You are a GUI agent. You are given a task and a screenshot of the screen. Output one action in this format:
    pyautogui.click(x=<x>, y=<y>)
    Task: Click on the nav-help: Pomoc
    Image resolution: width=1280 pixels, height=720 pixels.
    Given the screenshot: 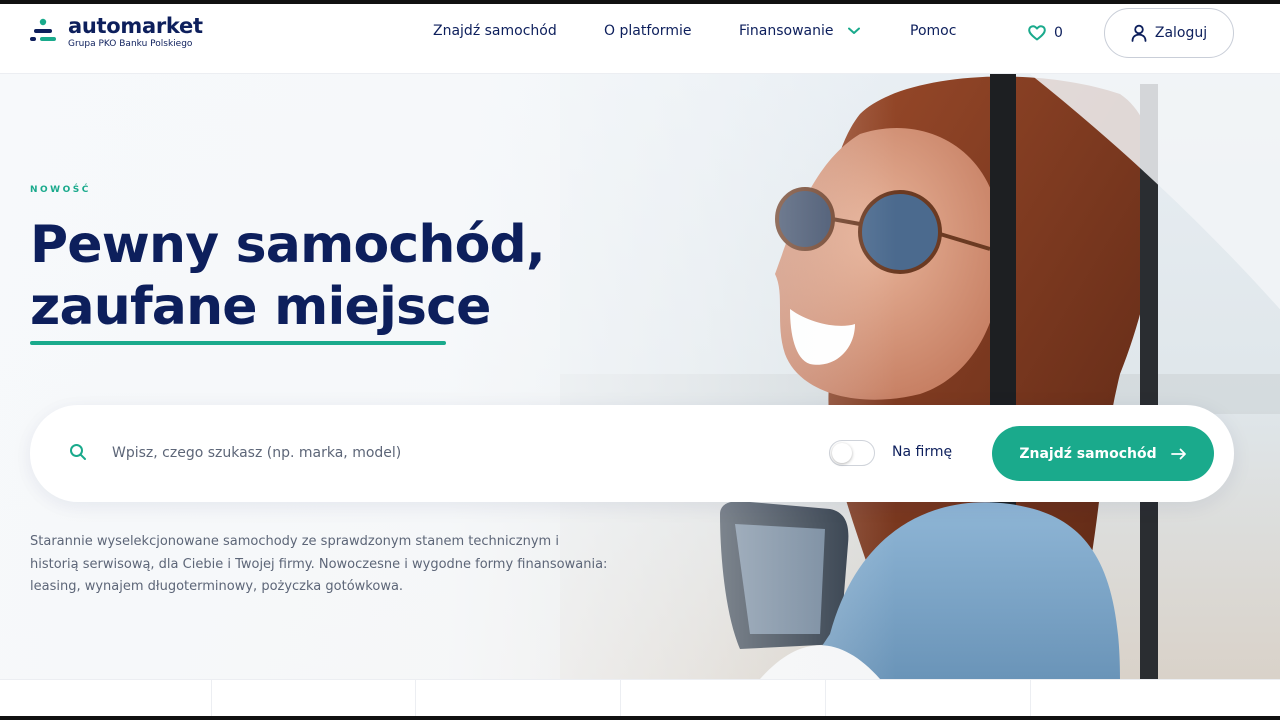 What is the action you would take?
    pyautogui.click(x=933, y=31)
    